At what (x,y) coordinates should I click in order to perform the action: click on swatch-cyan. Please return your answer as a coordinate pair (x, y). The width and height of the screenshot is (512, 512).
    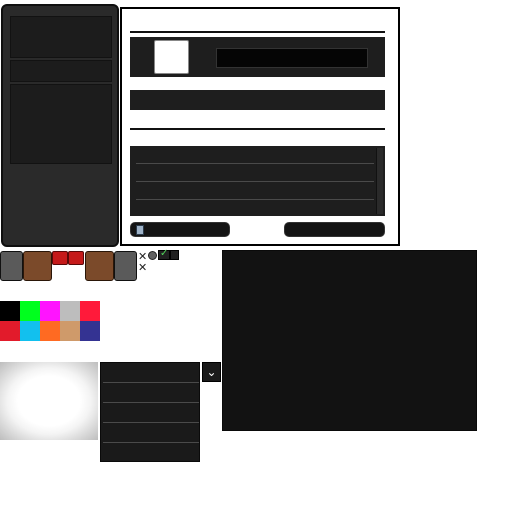
    Looking at the image, I should click on (30, 331).